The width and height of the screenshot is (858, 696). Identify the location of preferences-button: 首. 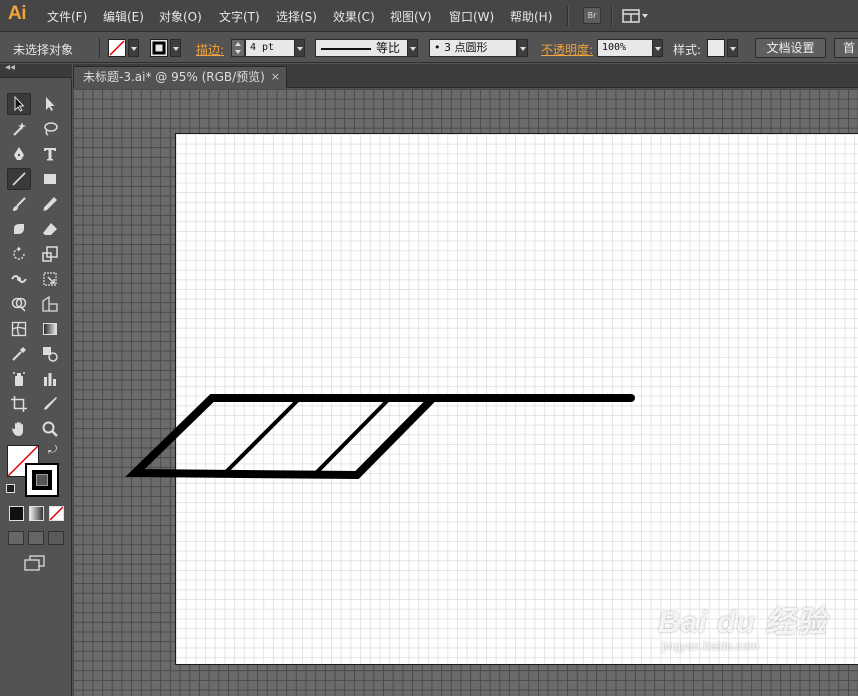
(846, 48).